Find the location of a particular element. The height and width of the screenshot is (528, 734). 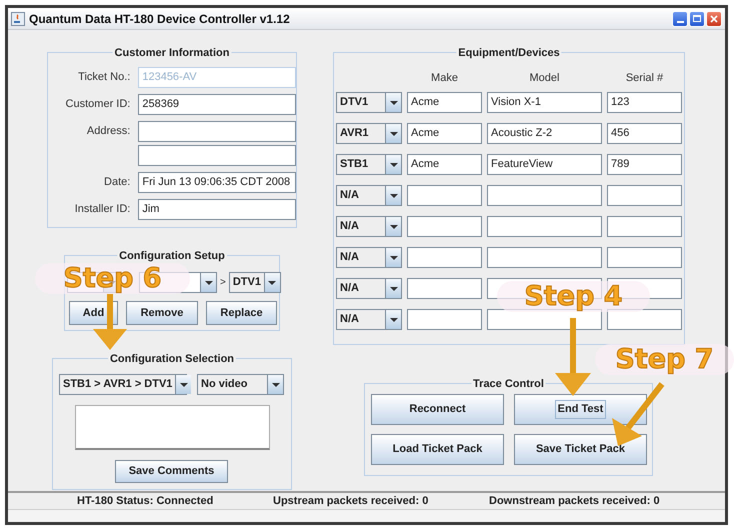

text-field: Vision X-1 is located at coordinates (544, 102).